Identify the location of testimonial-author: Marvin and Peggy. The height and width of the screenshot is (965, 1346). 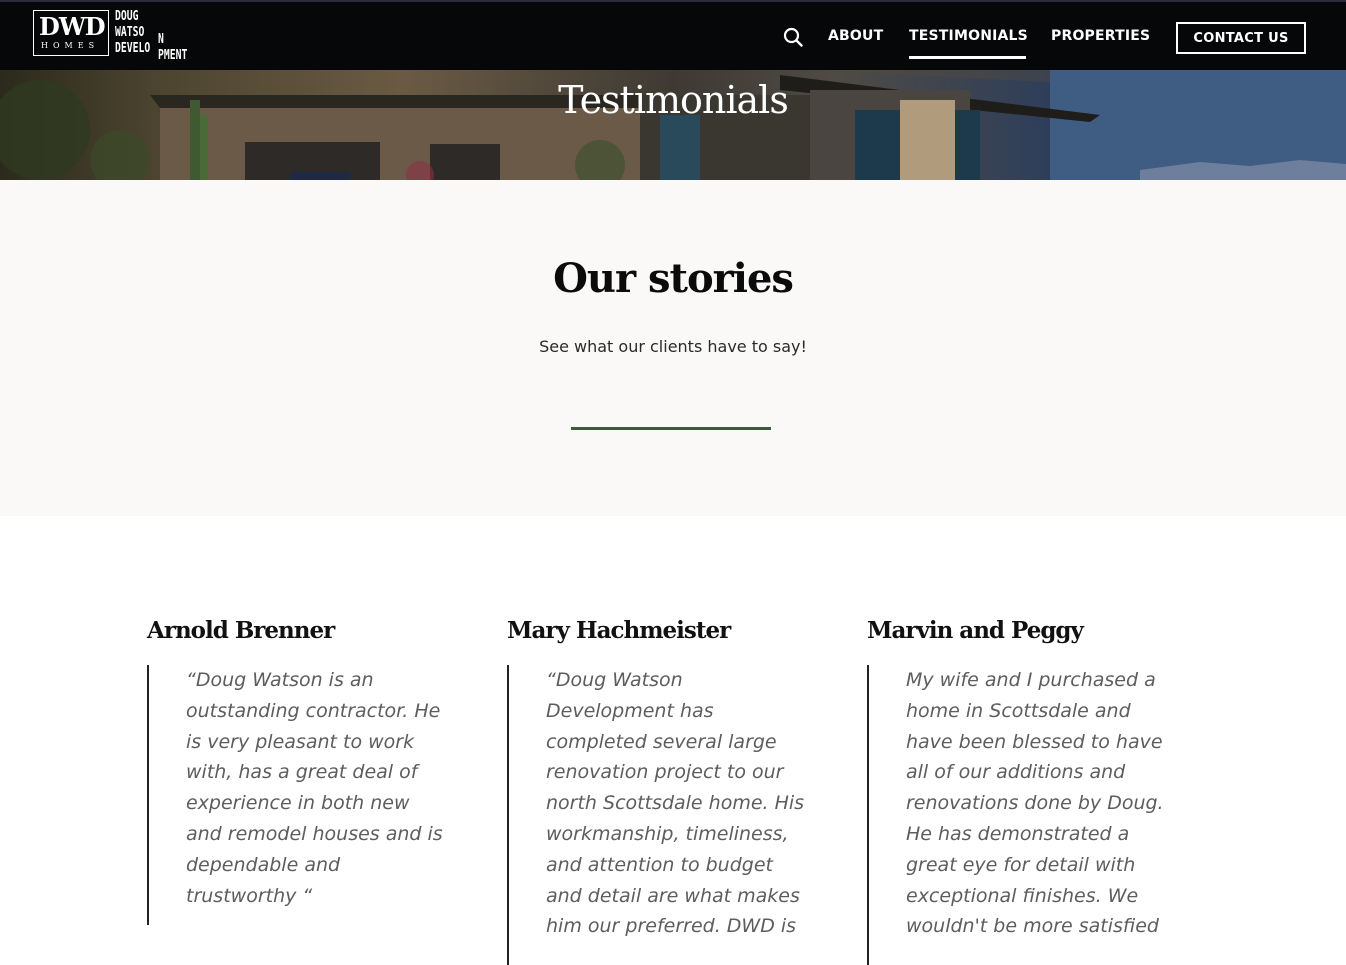
(975, 630).